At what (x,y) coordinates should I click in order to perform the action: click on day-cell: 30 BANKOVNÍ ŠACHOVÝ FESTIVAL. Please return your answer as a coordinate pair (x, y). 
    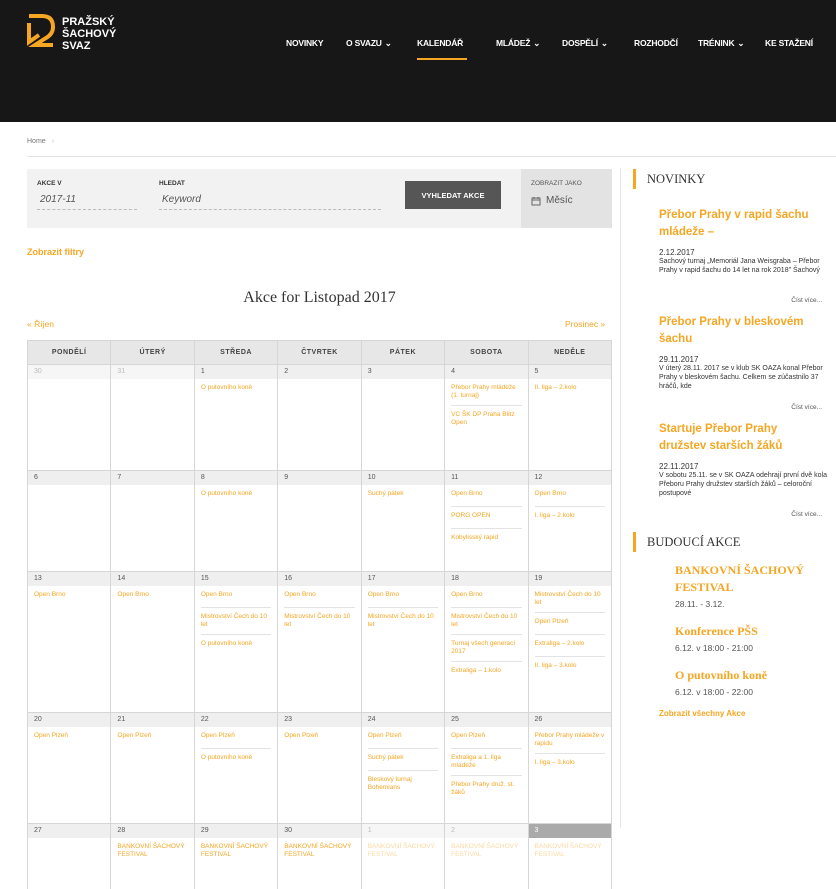
    Looking at the image, I should click on (319, 856).